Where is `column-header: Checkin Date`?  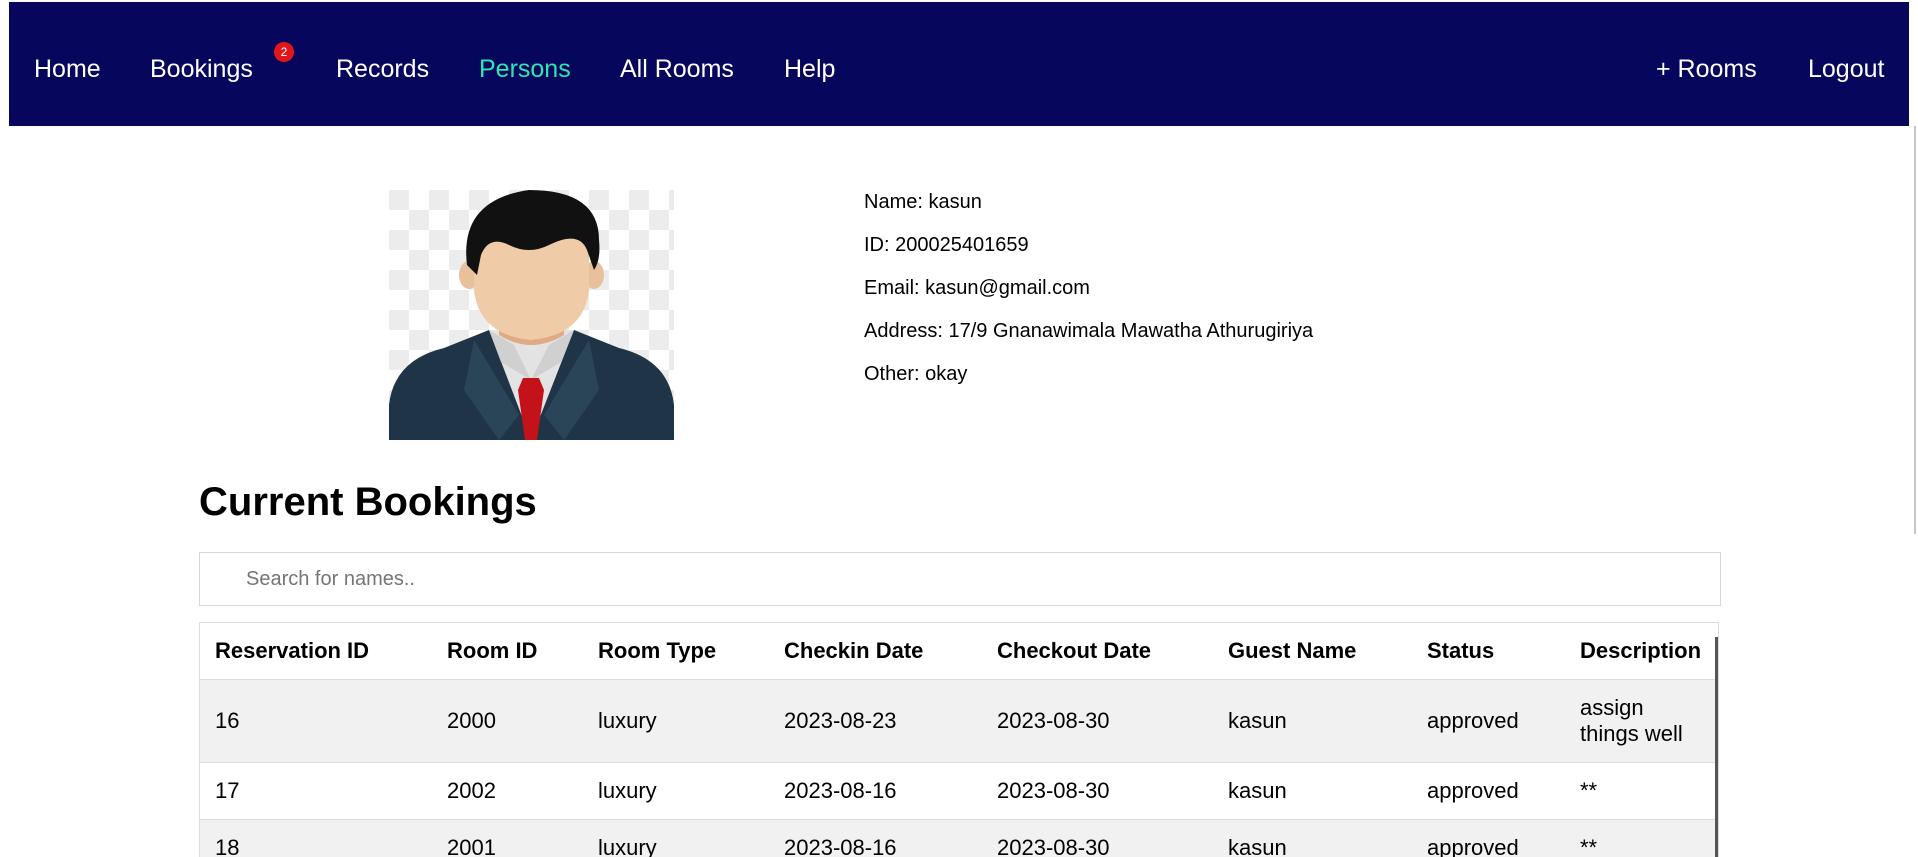
column-header: Checkin Date is located at coordinates (875, 651).